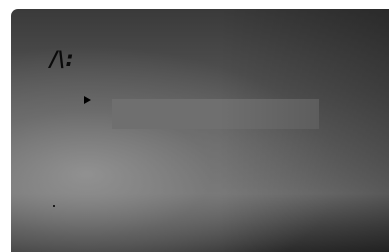  Describe the element at coordinates (87, 100) in the screenshot. I see `triangle-right-icon` at that location.